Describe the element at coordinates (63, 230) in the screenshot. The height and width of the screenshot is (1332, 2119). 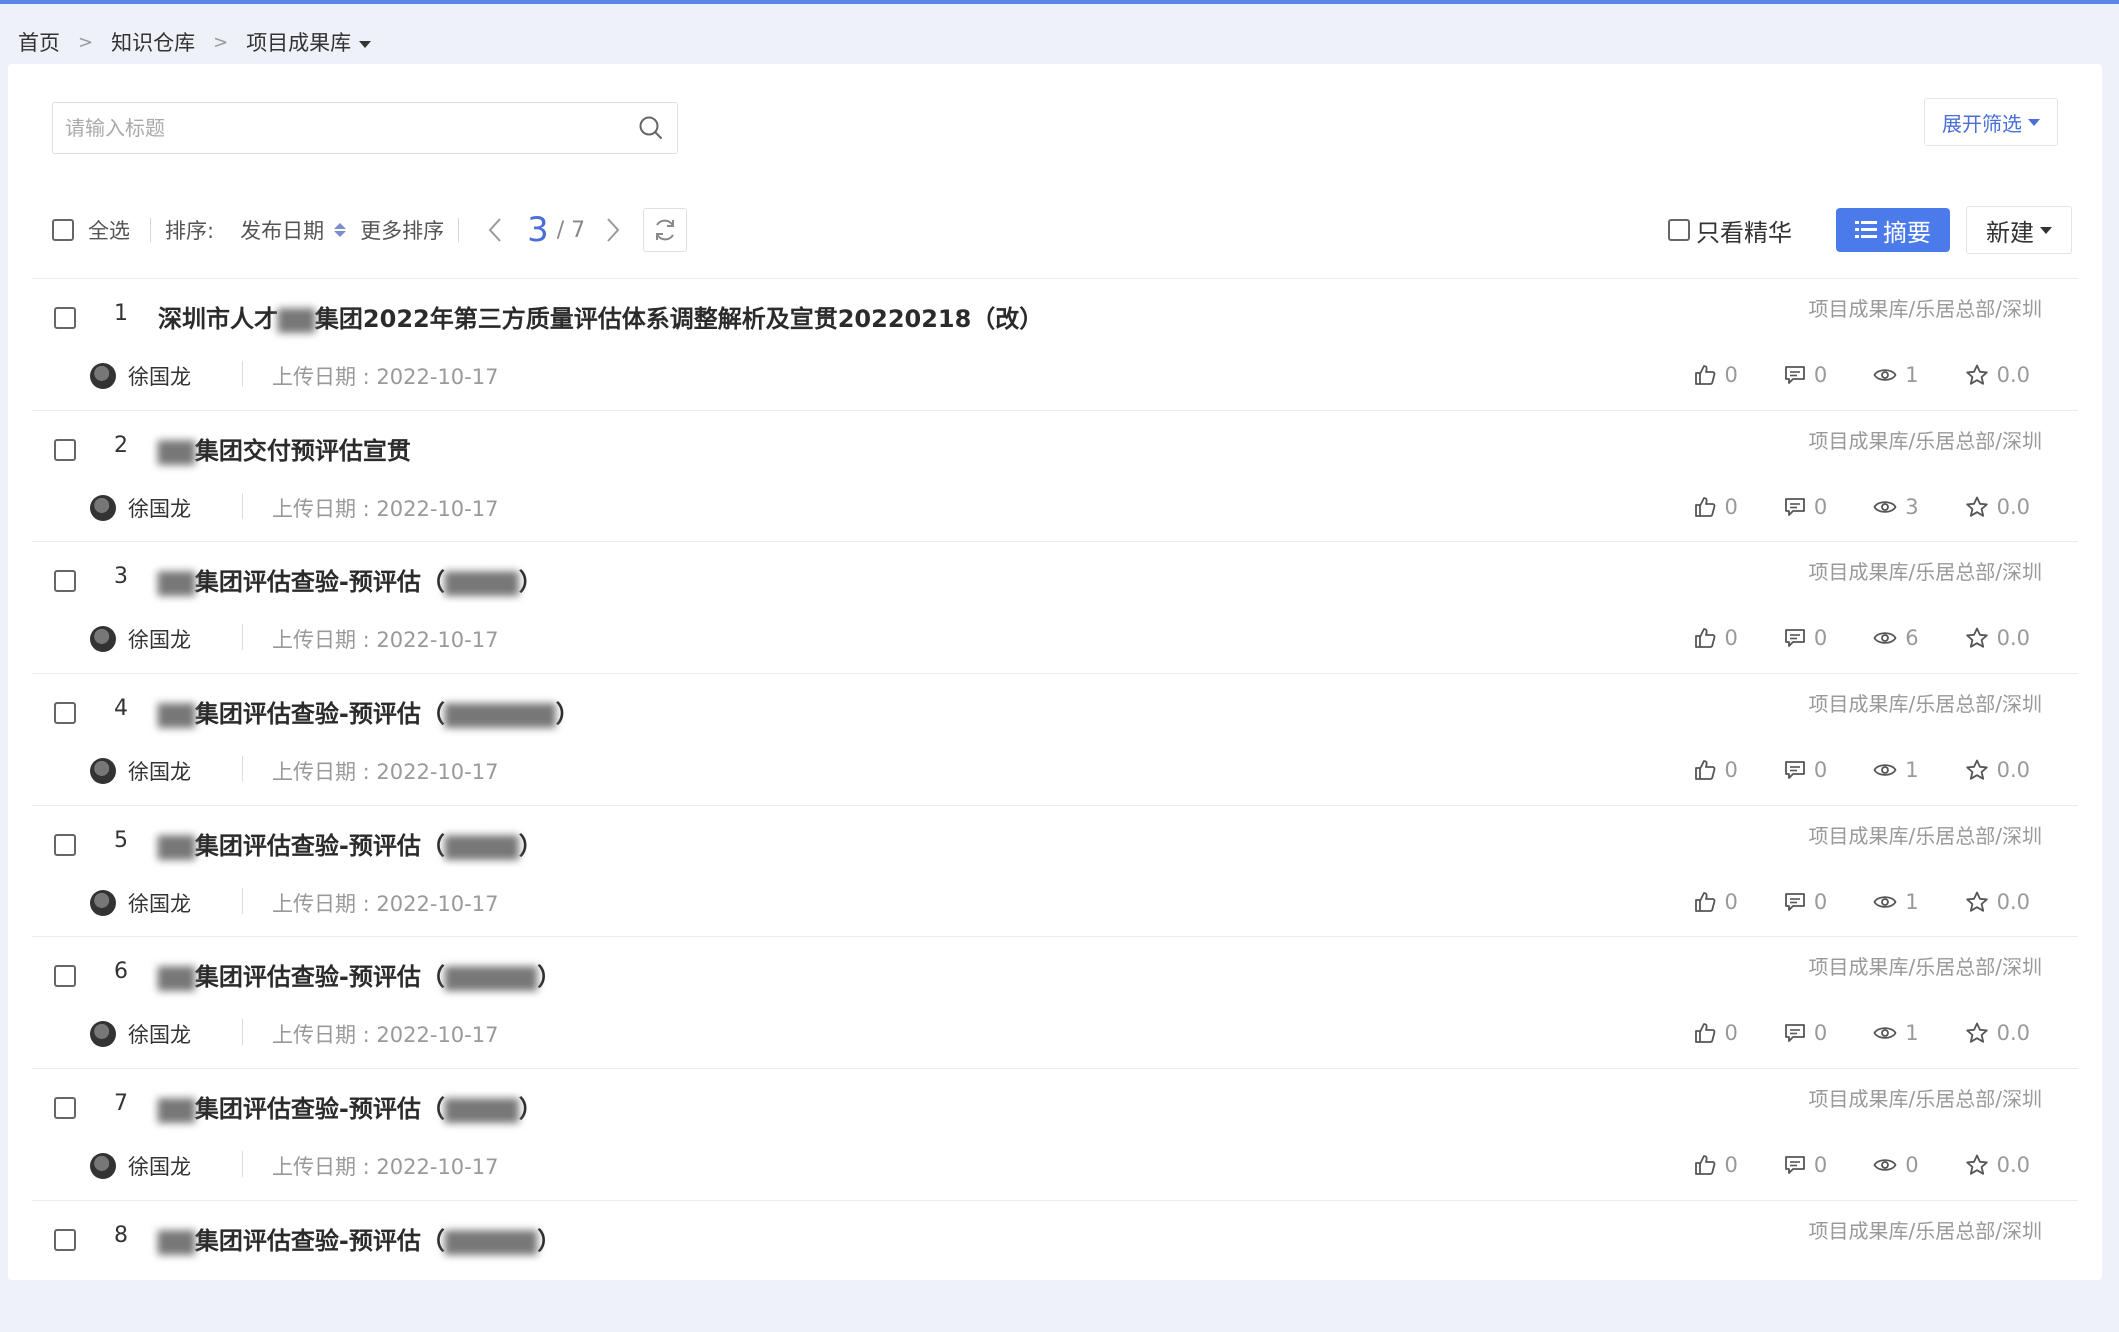
I see `select-all-checkbox` at that location.